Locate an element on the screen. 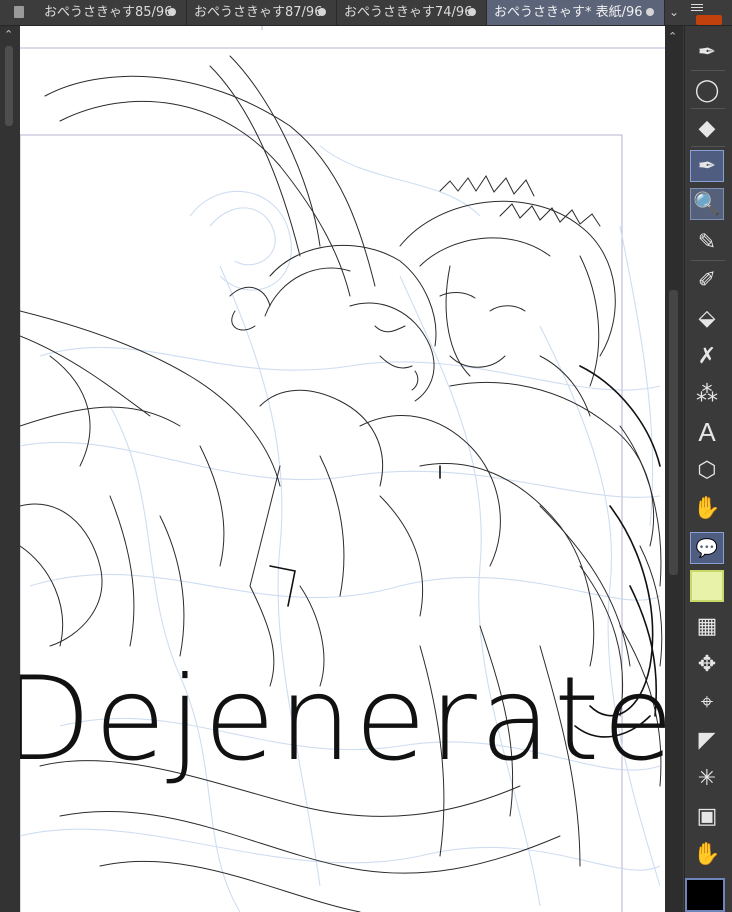  zoom-tool-button: 🔍 is located at coordinates (707, 204).